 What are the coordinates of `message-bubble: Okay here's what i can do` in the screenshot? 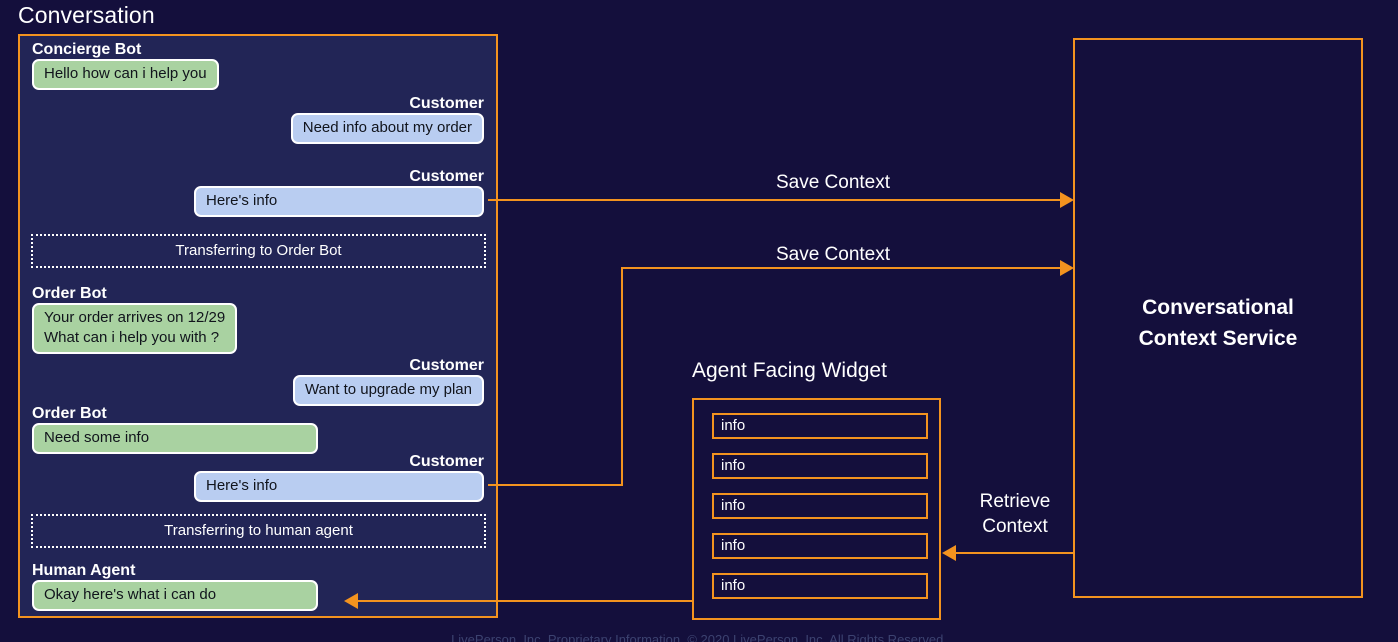 It's located at (175, 595).